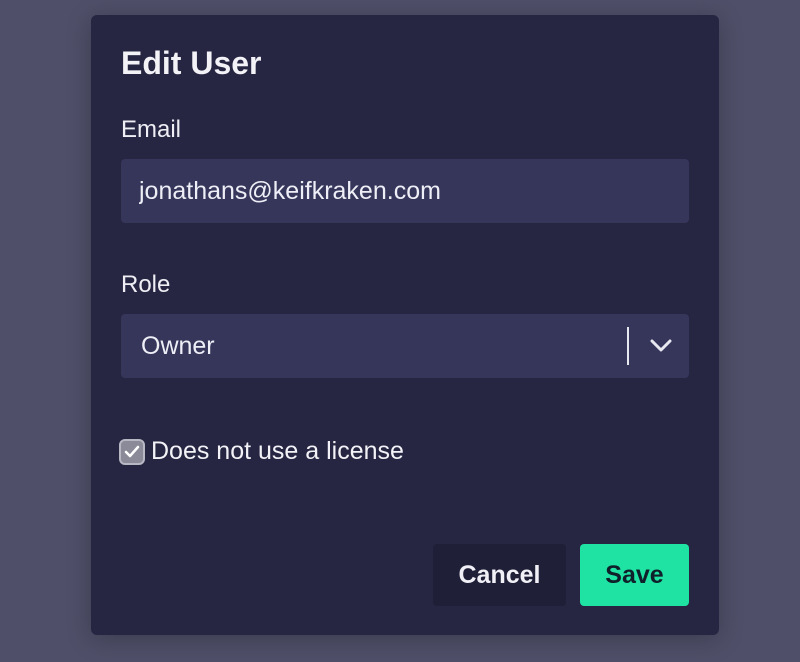 The width and height of the screenshot is (800, 662). What do you see at coordinates (277, 451) in the screenshot?
I see `license-checkbox-label: Does not use a license` at bounding box center [277, 451].